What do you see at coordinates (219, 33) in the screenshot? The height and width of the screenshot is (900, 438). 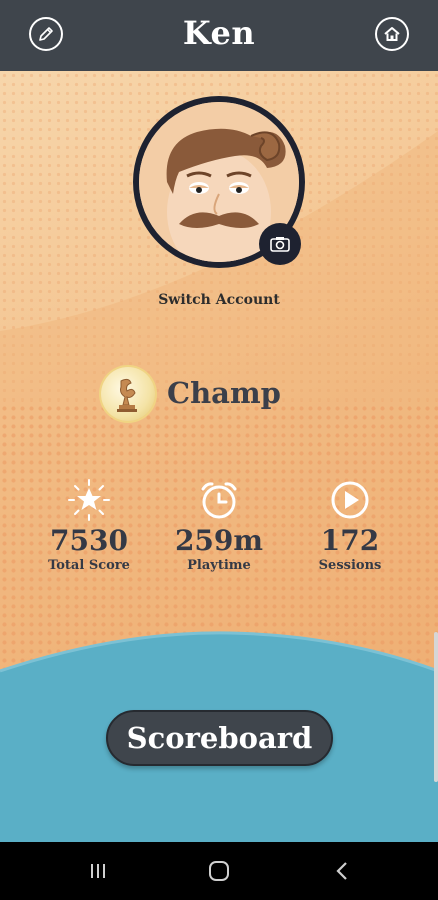 I see `page-title: Ken` at bounding box center [219, 33].